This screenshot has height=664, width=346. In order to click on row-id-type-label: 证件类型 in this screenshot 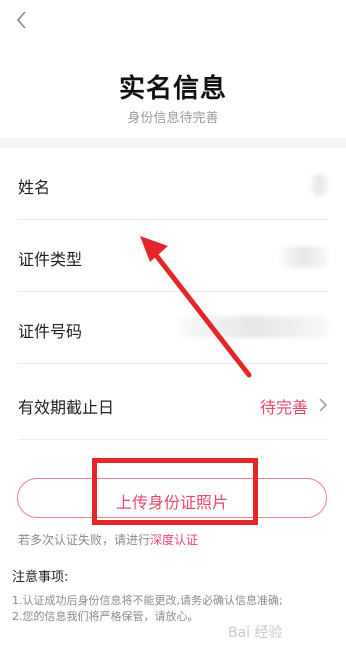, I will do `click(50, 259)`.